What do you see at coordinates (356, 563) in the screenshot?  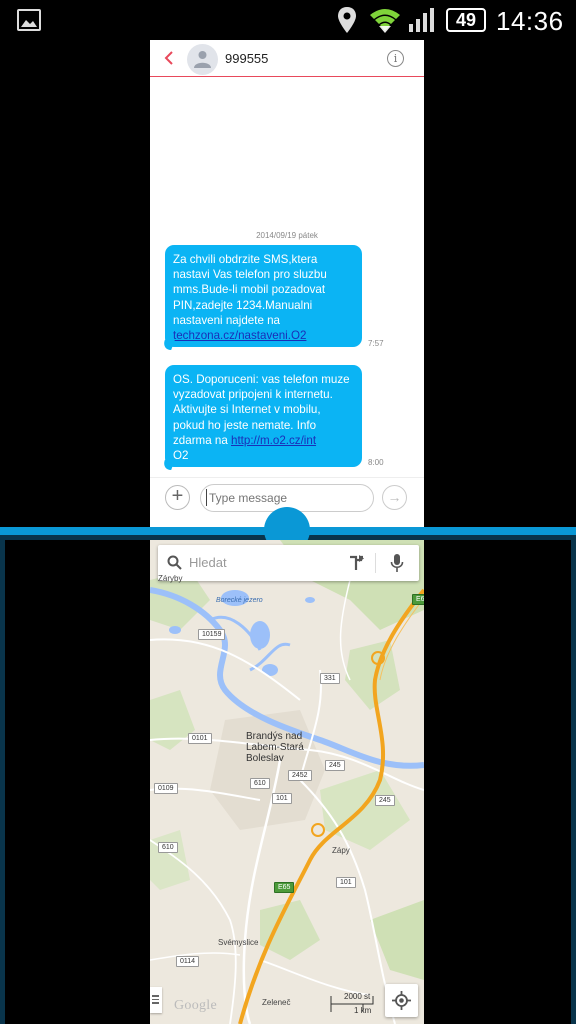 I see `directions-icon` at bounding box center [356, 563].